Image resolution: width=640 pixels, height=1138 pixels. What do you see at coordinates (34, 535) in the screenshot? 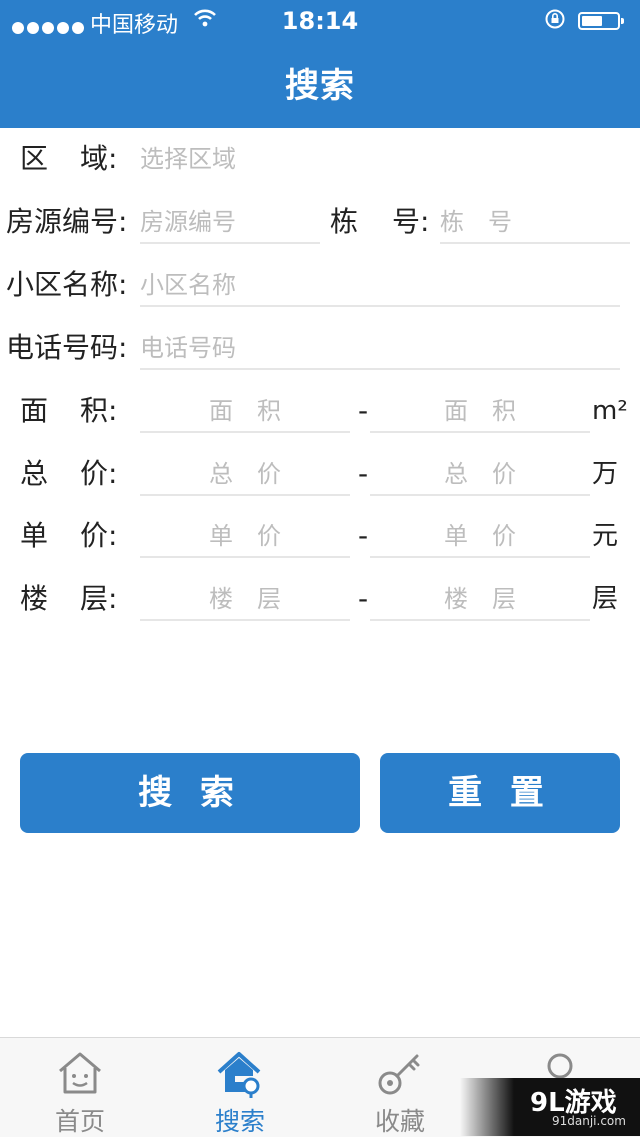
I see `range-label-a: 单` at bounding box center [34, 535].